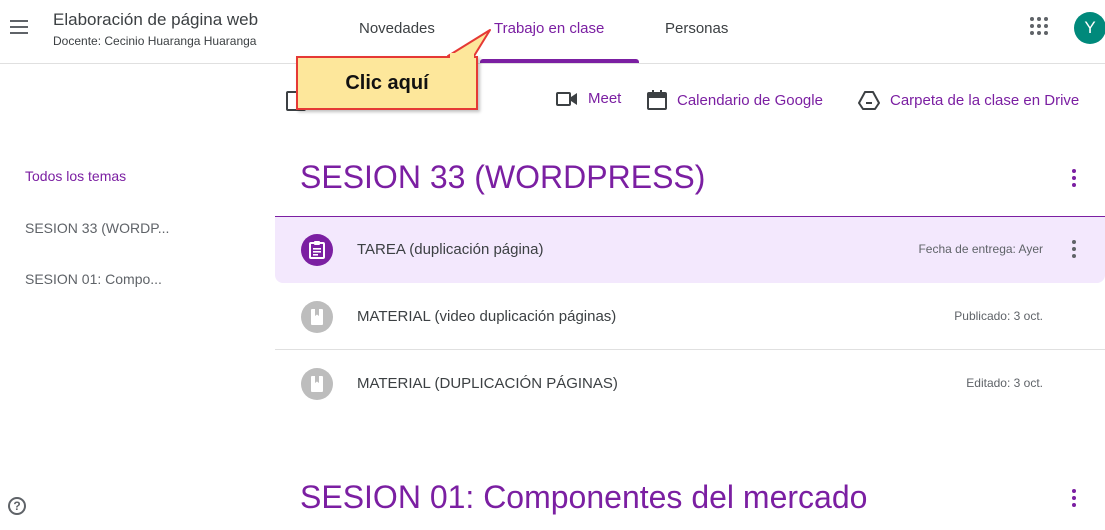  Describe the element at coordinates (559, 61) in the screenshot. I see `active-tab-indicator` at that location.